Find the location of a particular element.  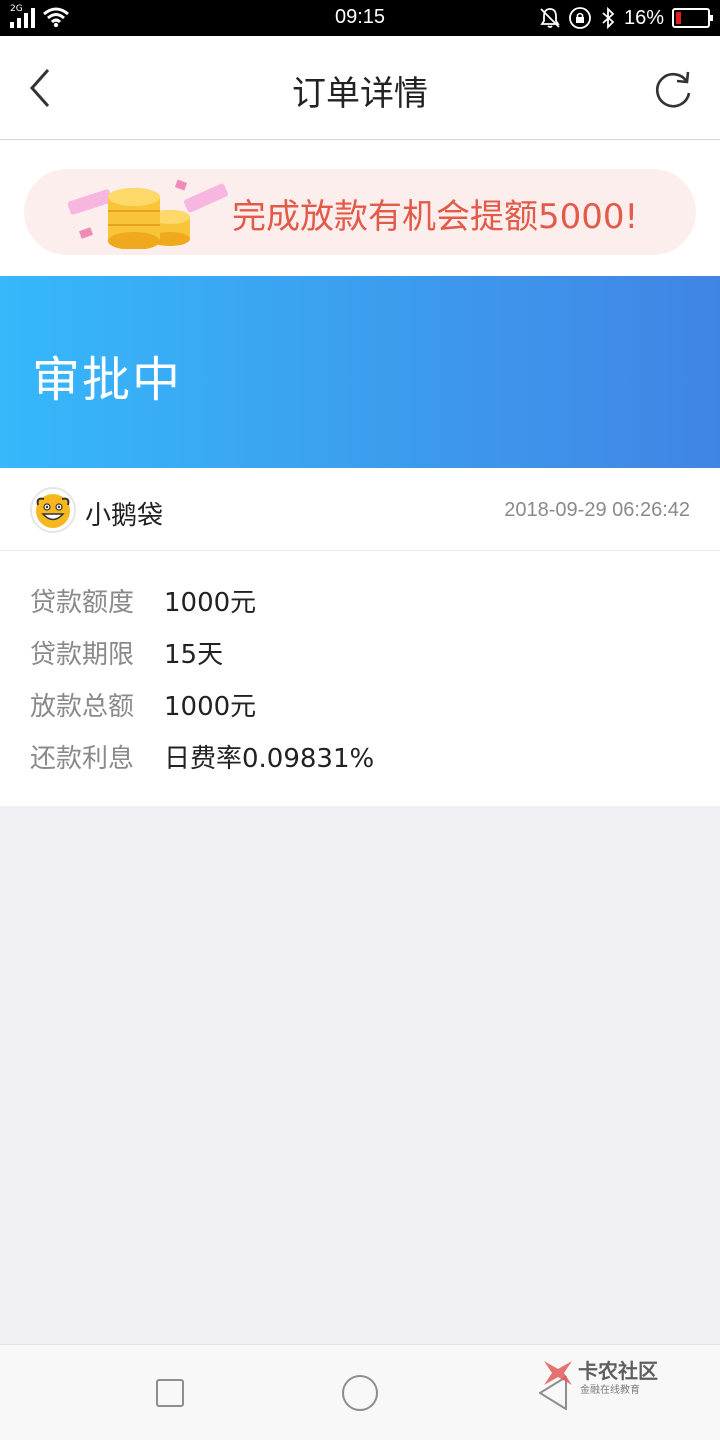

lender-logo-icon is located at coordinates (53, 511).